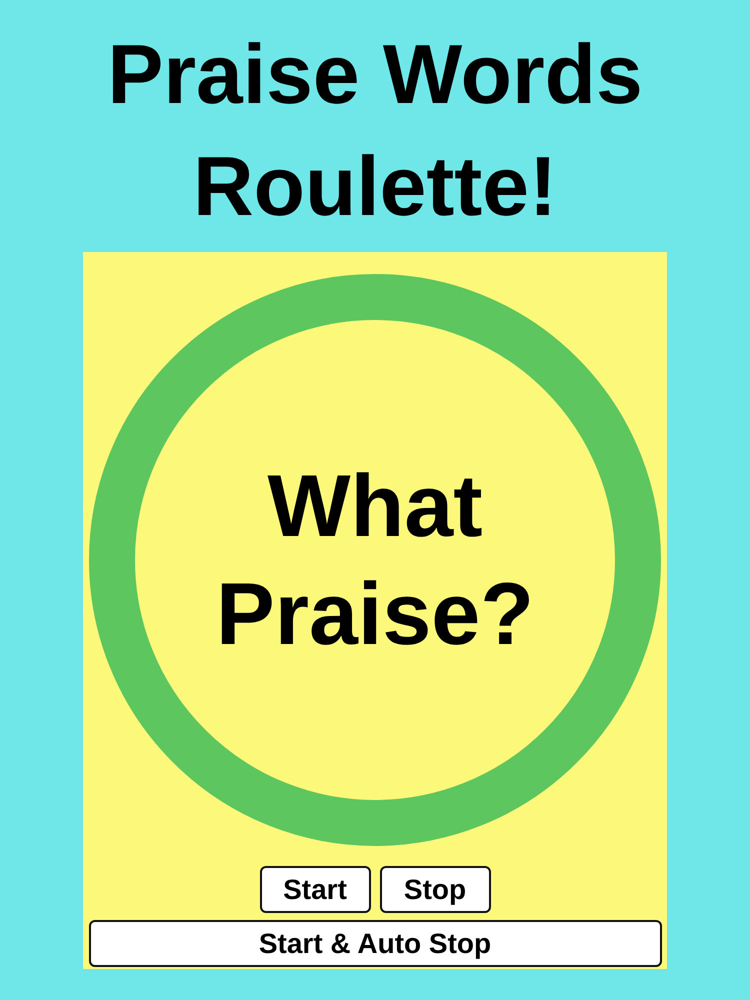 This screenshot has height=1000, width=750. I want to click on roulette-text: What Praise?, so click(375, 560).